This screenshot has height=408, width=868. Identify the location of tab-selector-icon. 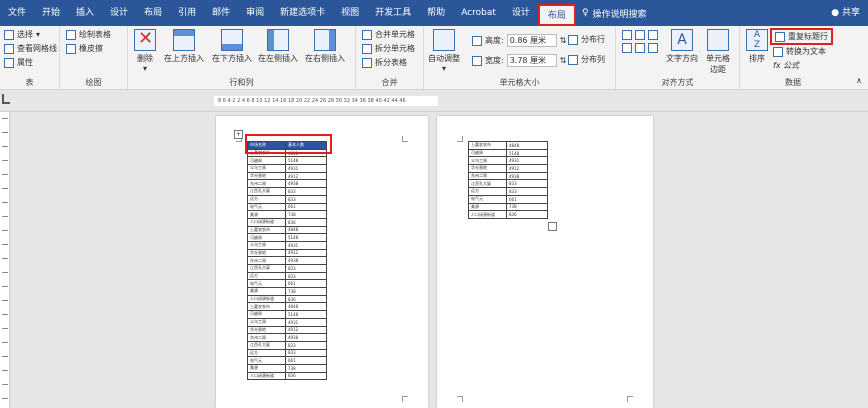
(6, 99).